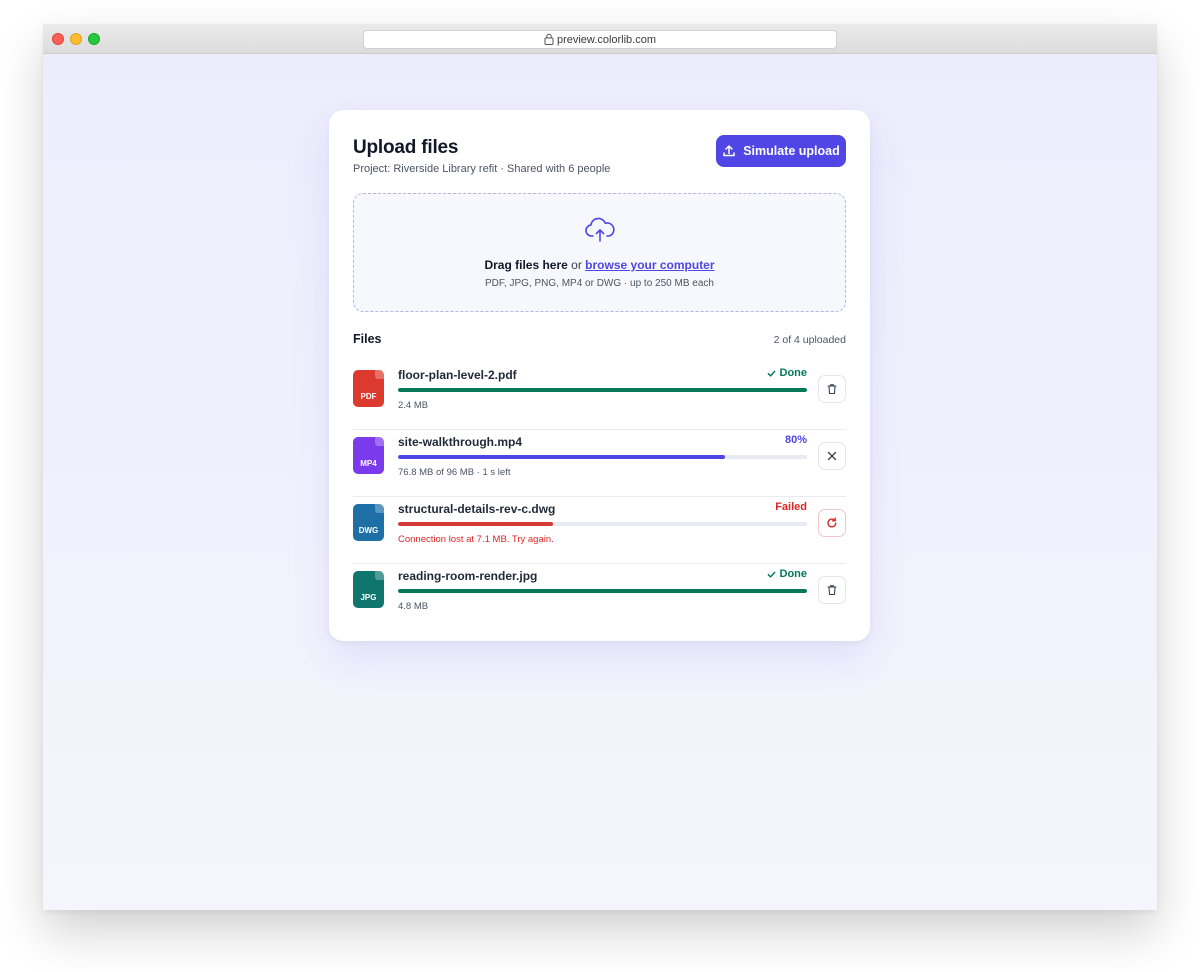  What do you see at coordinates (477, 509) in the screenshot?
I see `file-name: structural-details-rev-c.dwg` at bounding box center [477, 509].